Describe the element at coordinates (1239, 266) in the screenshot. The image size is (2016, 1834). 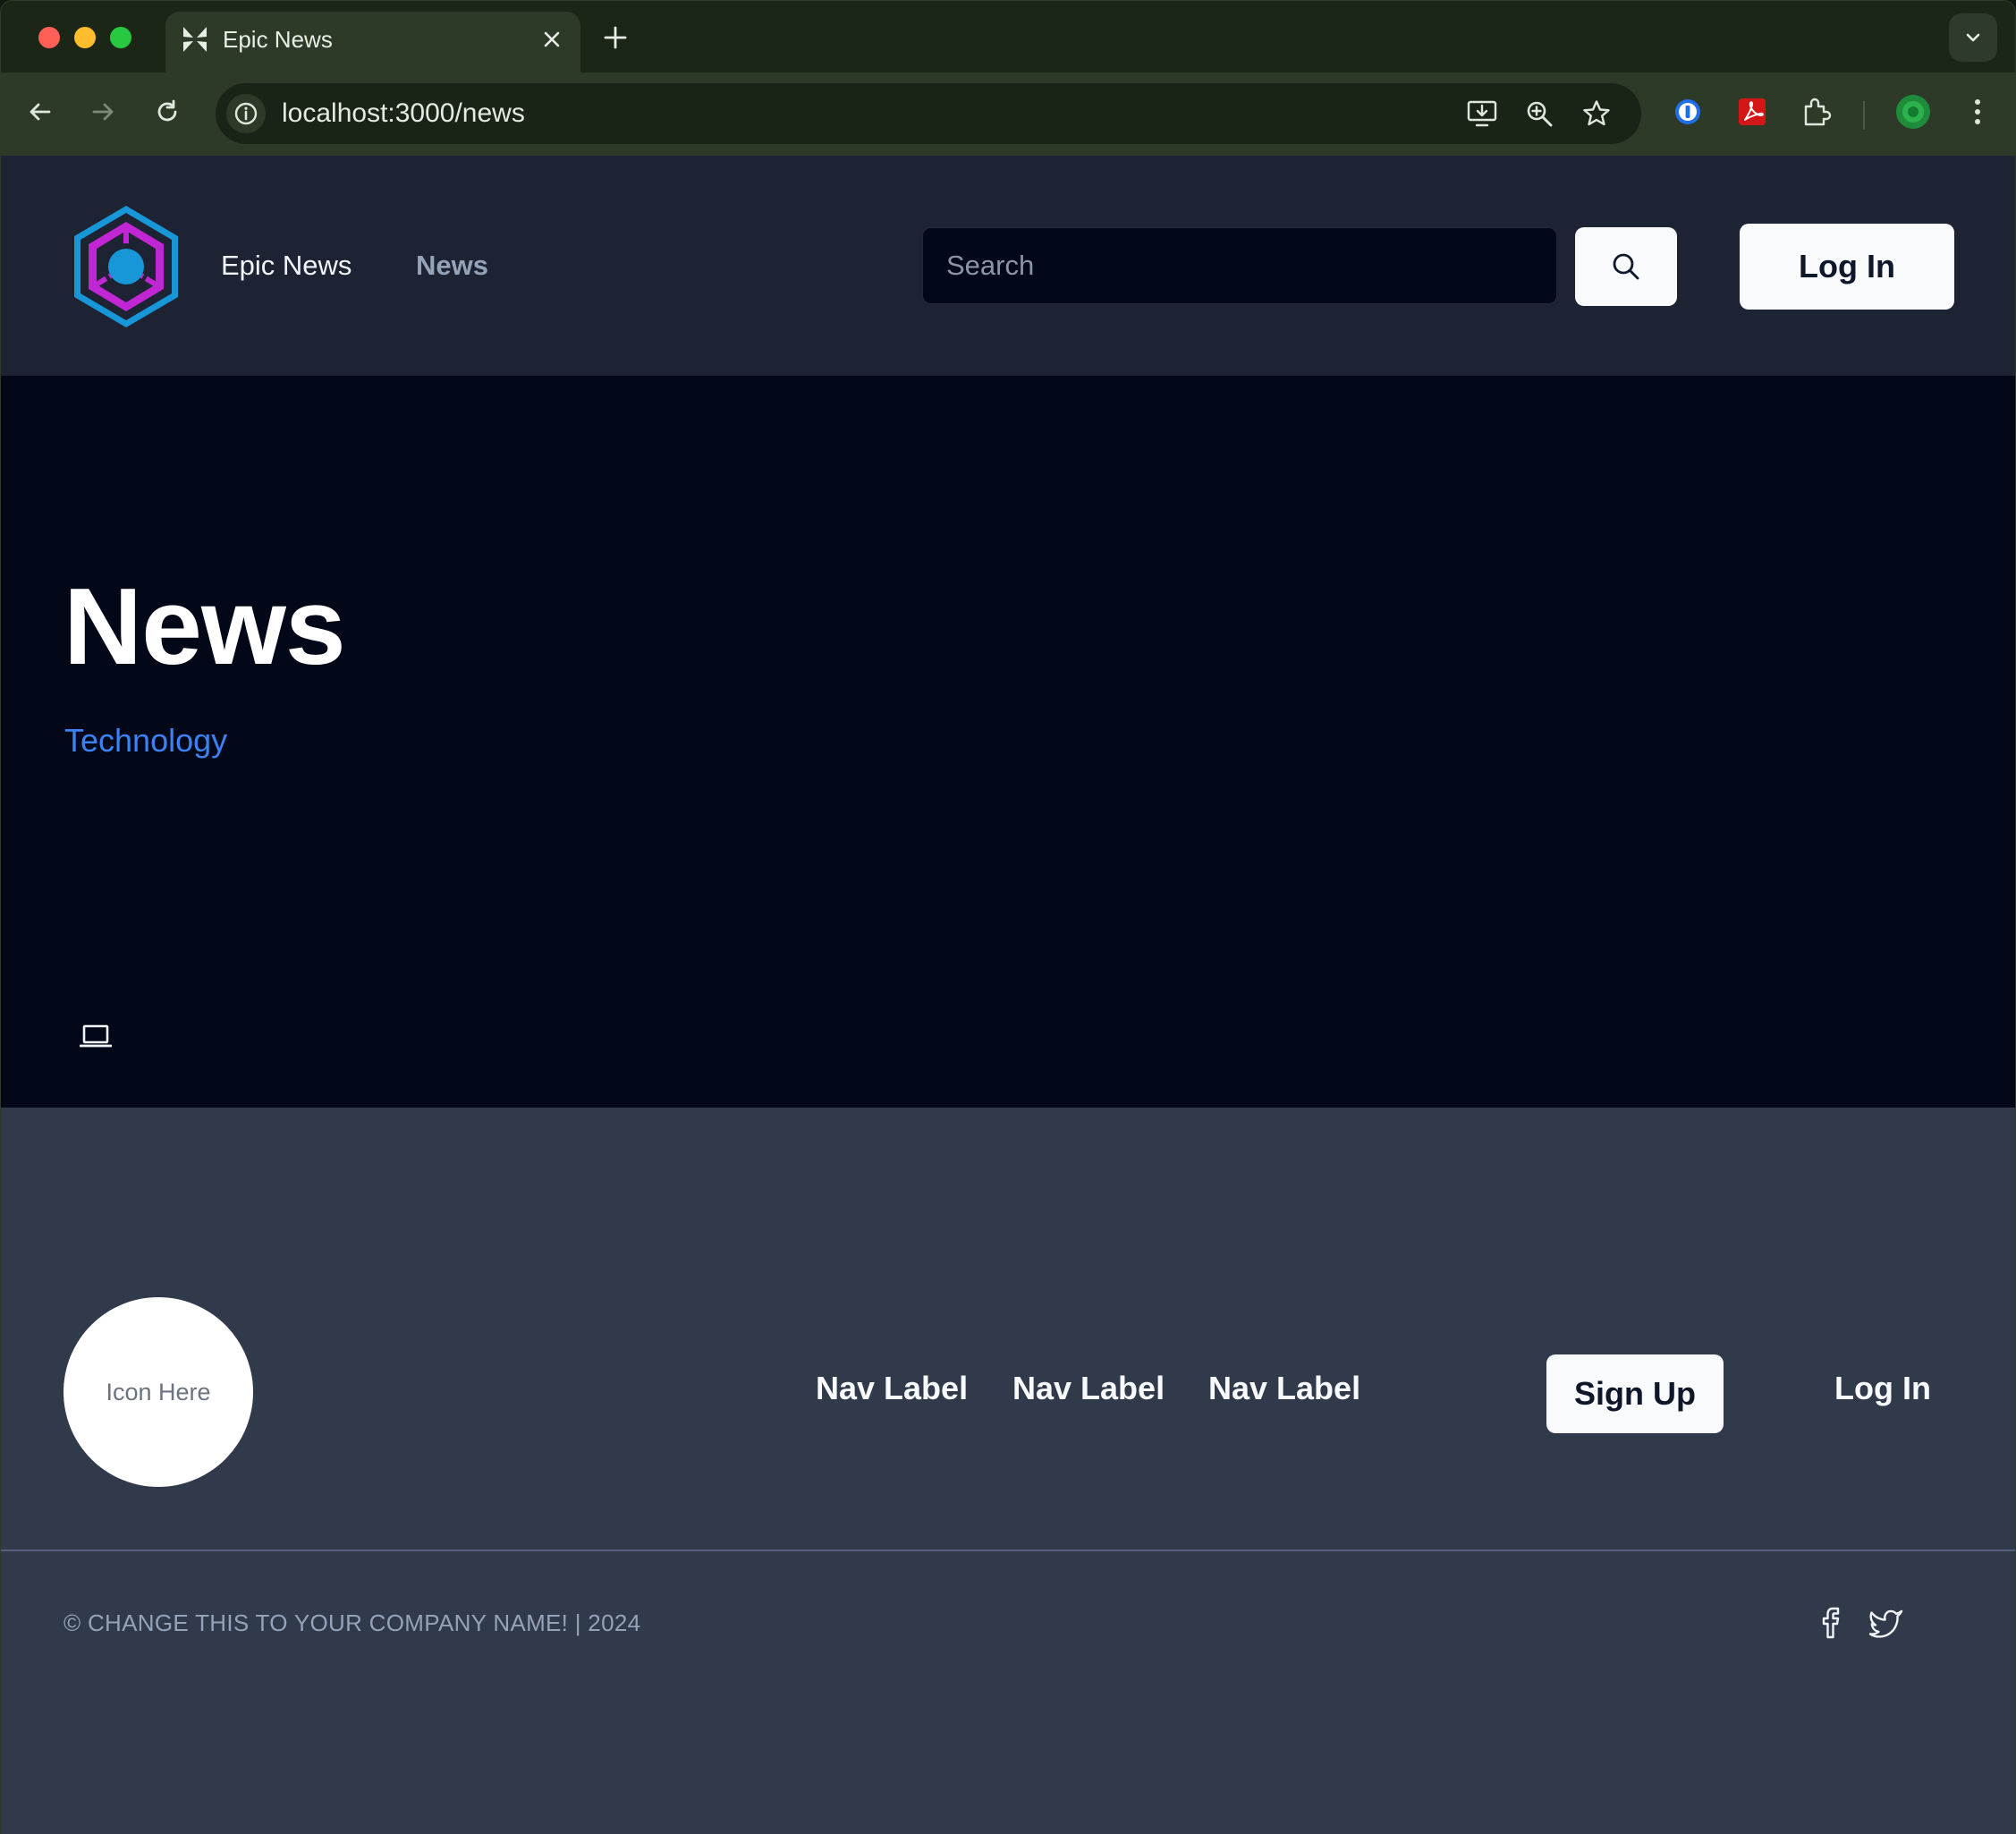
I see `search-input` at that location.